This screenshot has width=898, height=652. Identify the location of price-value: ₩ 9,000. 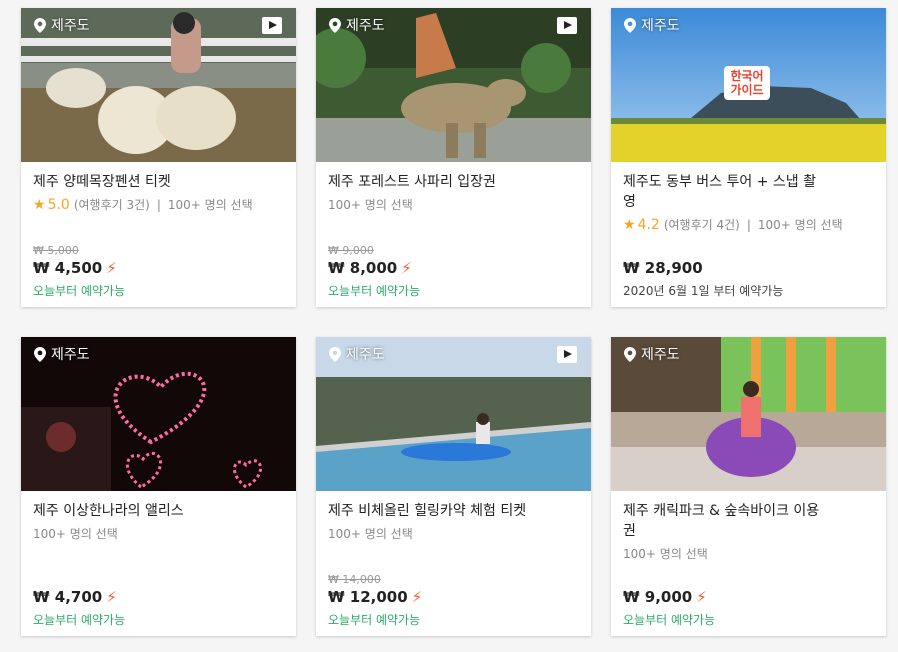
(658, 597).